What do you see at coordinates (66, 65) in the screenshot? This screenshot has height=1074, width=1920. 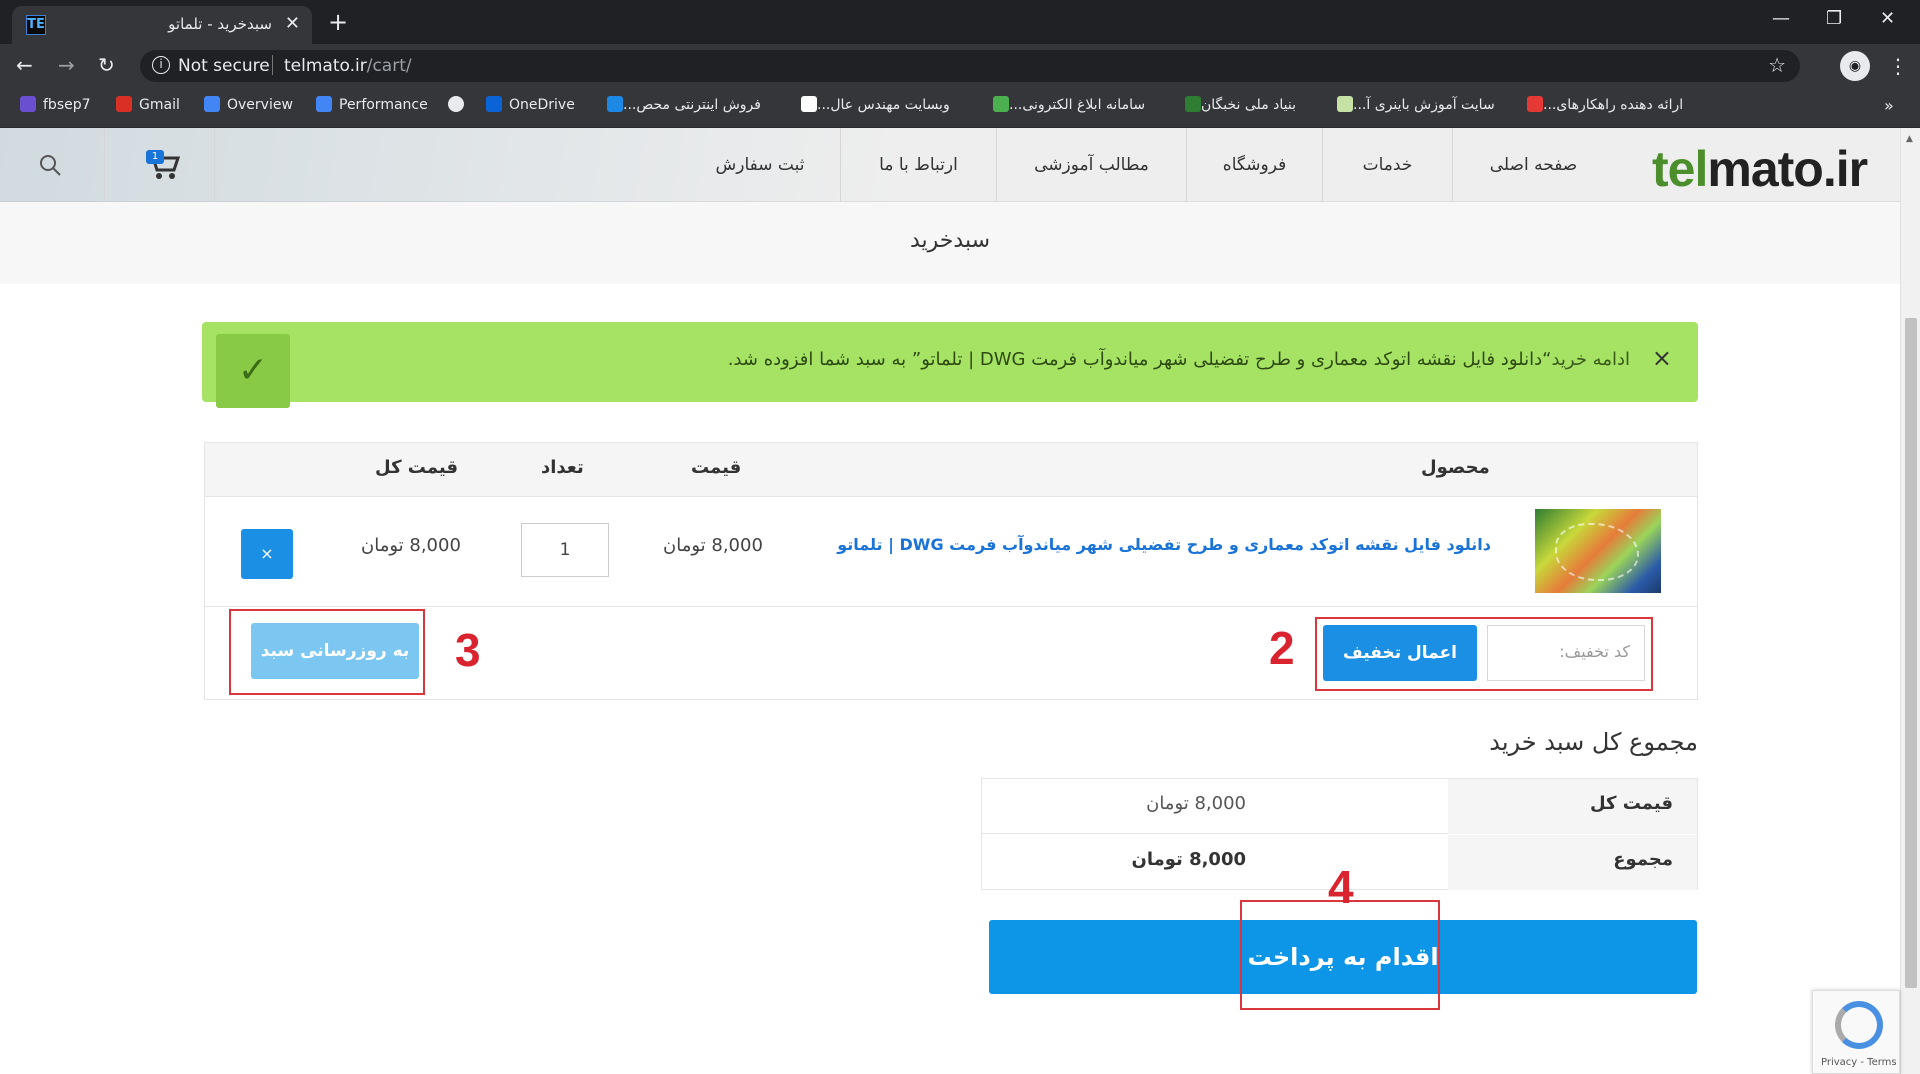 I see `forward-arrow-icon: →` at bounding box center [66, 65].